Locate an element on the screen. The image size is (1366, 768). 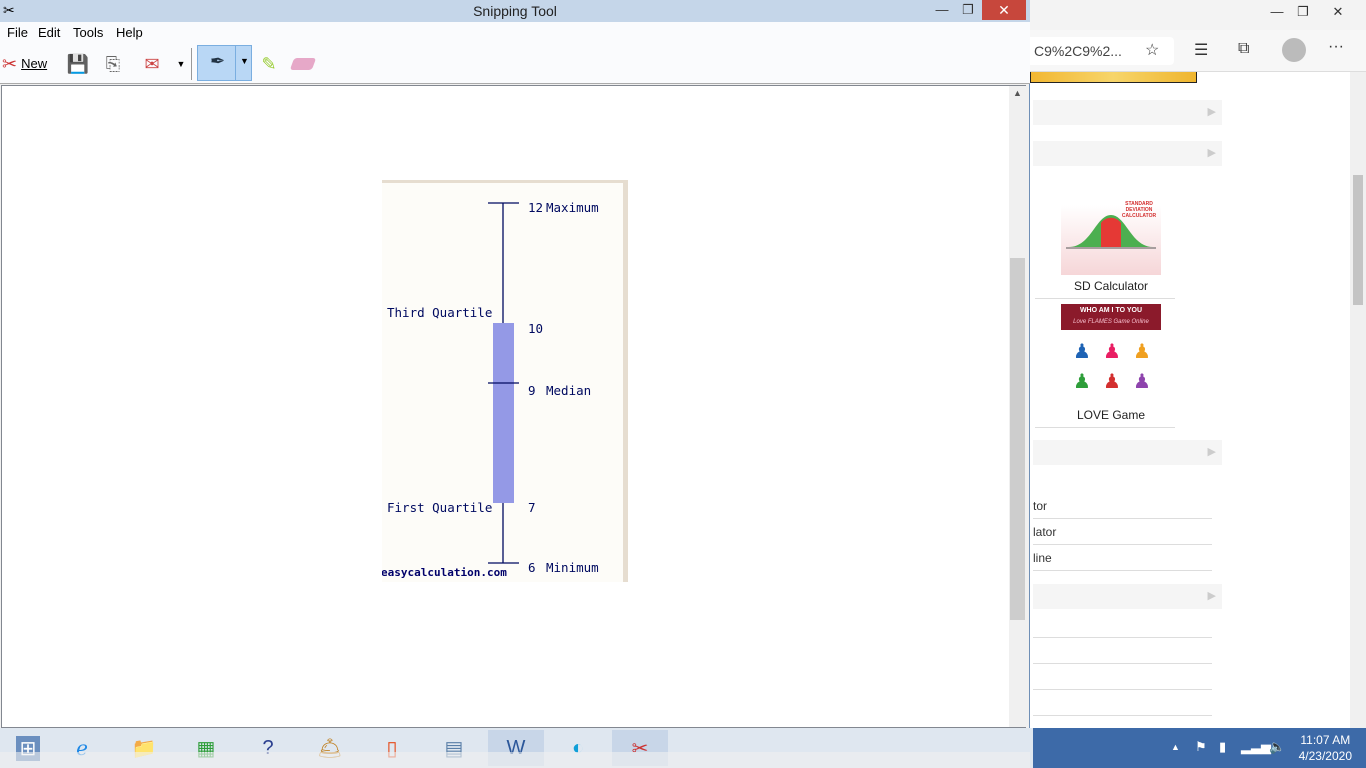
maximum-value: 12 is located at coordinates (536, 207).